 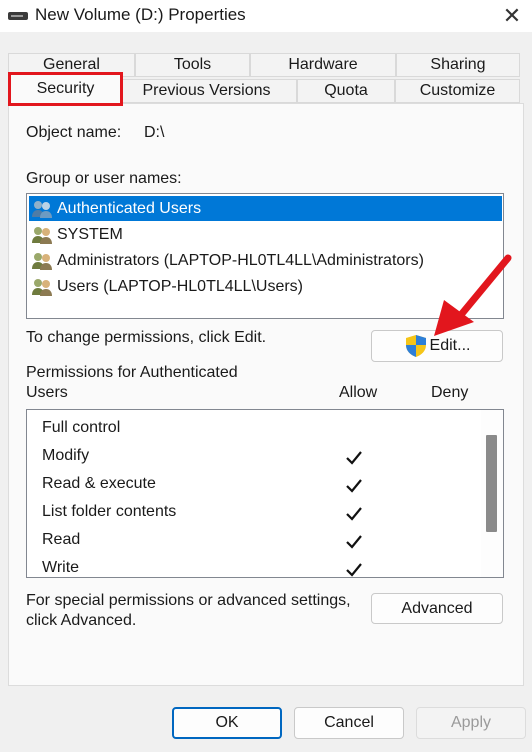 What do you see at coordinates (65, 89) in the screenshot?
I see `tab-security: Security` at bounding box center [65, 89].